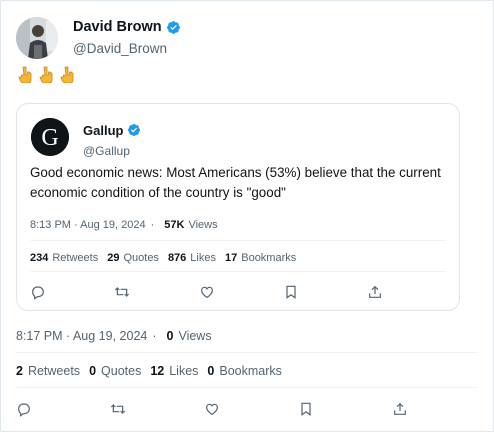  I want to click on author-name: David Brown, so click(117, 27).